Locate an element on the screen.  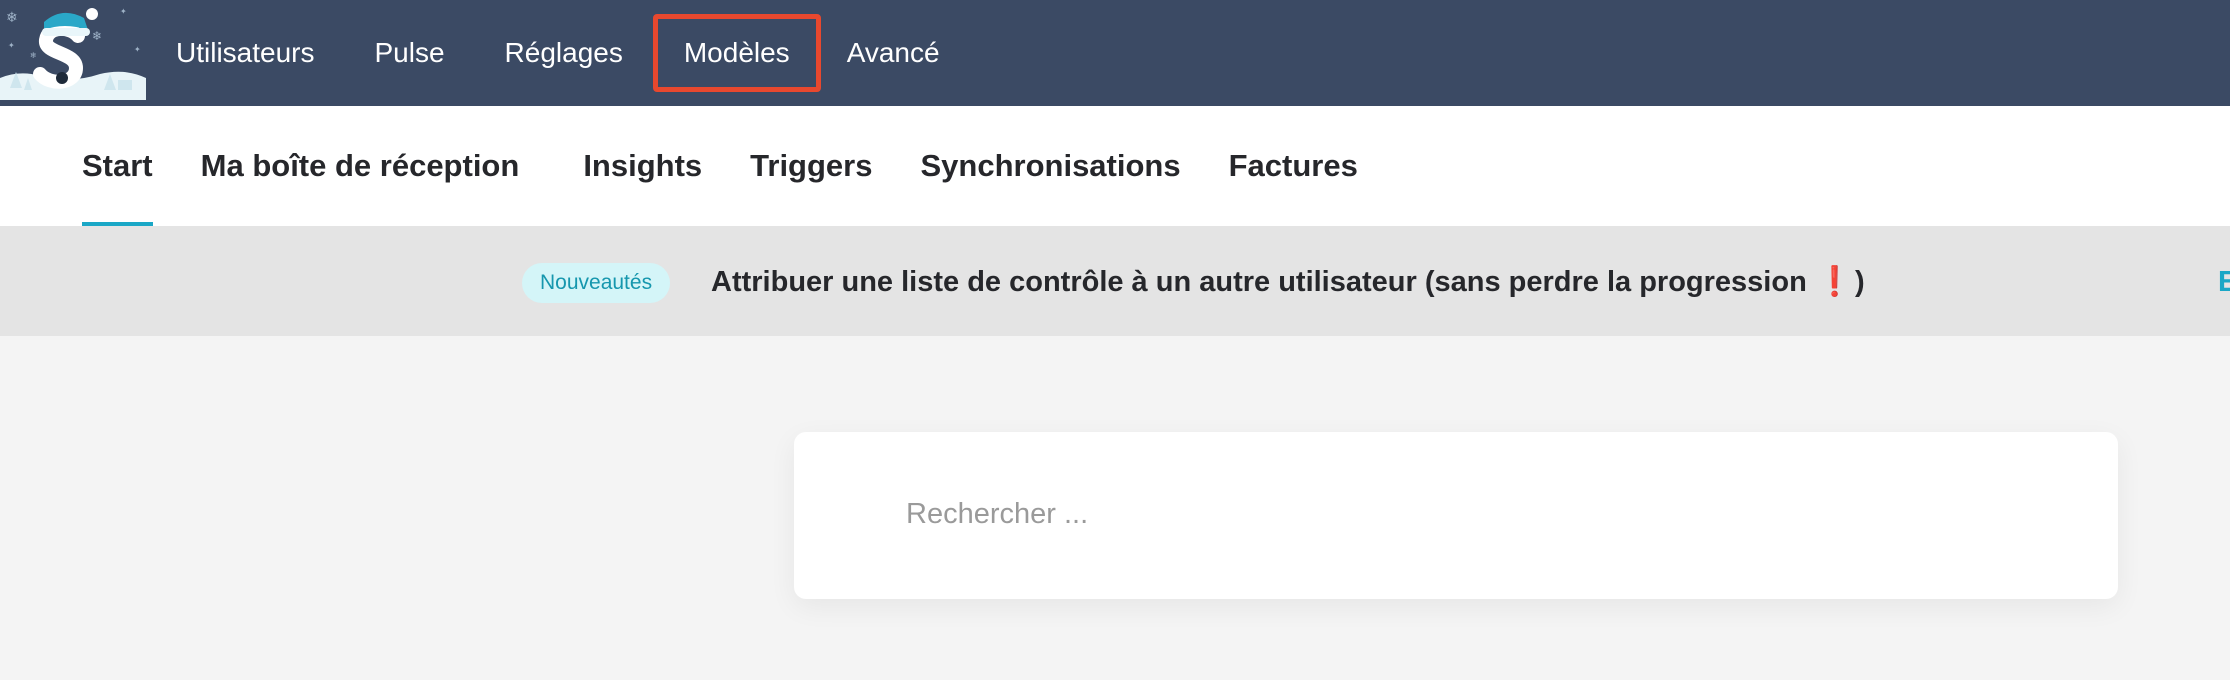
search-card is located at coordinates (1456, 515).